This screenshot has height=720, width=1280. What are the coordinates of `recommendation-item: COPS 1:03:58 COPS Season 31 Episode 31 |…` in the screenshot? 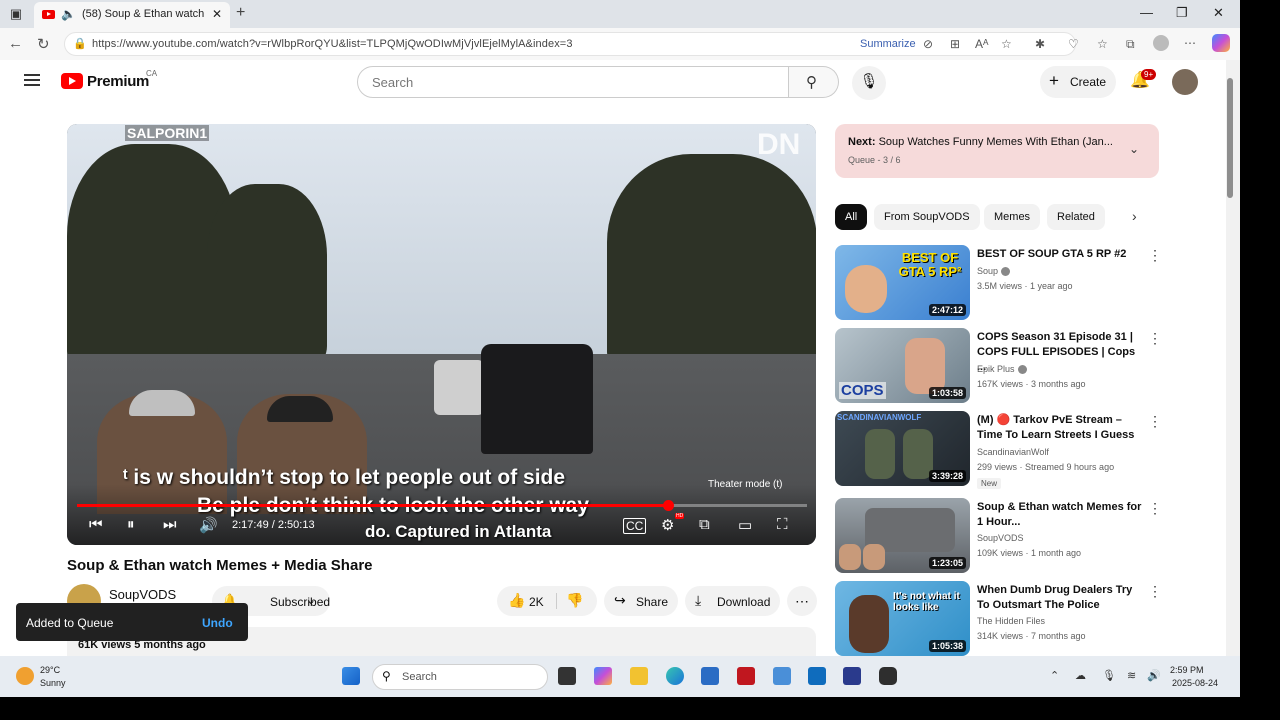 It's located at (1030, 367).